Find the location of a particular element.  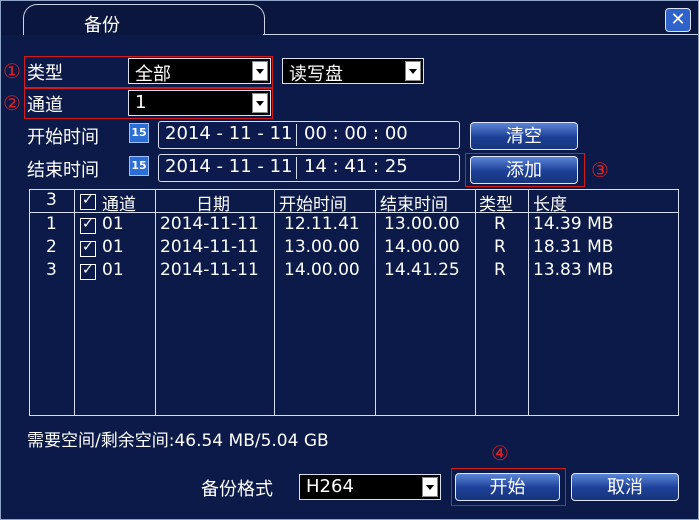

end-date-value: 2014 - 11 - 11 is located at coordinates (229, 166).